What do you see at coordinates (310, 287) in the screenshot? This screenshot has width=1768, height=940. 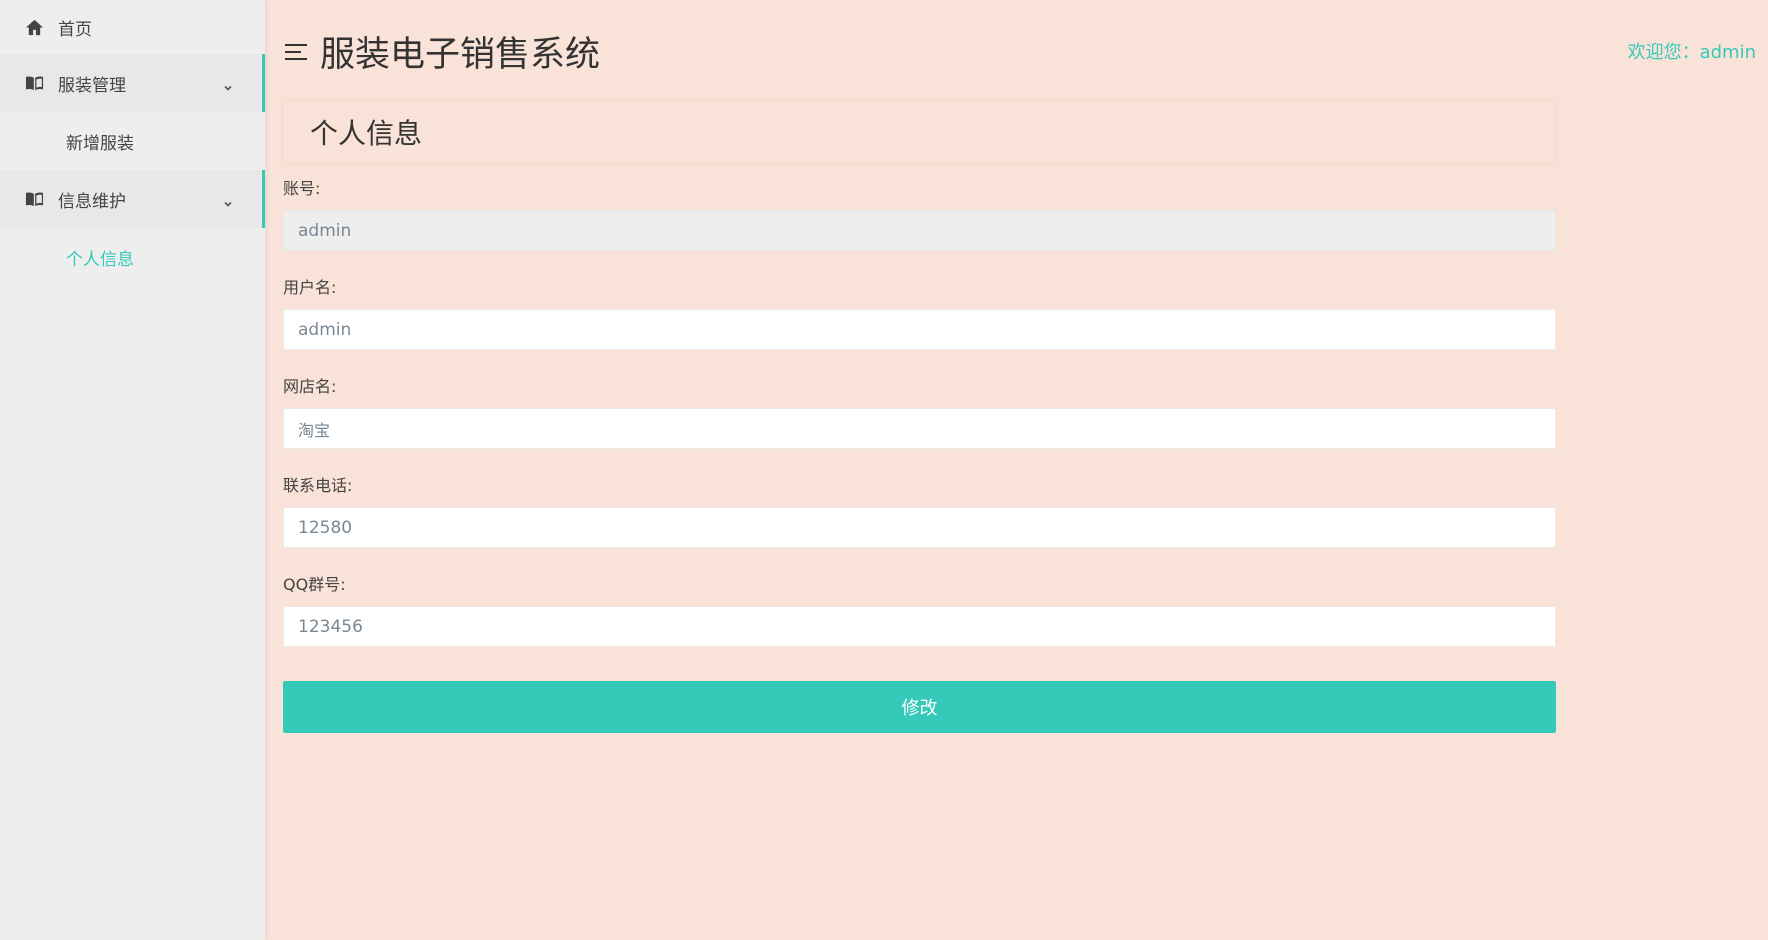 I see `username-label: 用户名:` at bounding box center [310, 287].